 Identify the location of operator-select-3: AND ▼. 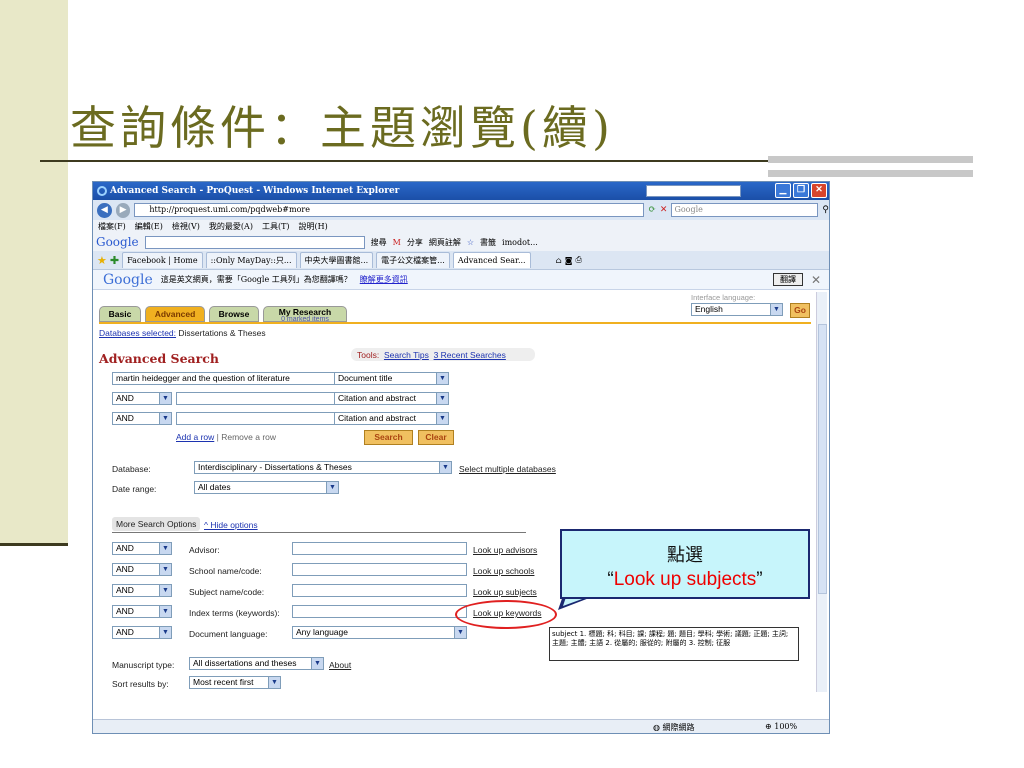
(142, 418).